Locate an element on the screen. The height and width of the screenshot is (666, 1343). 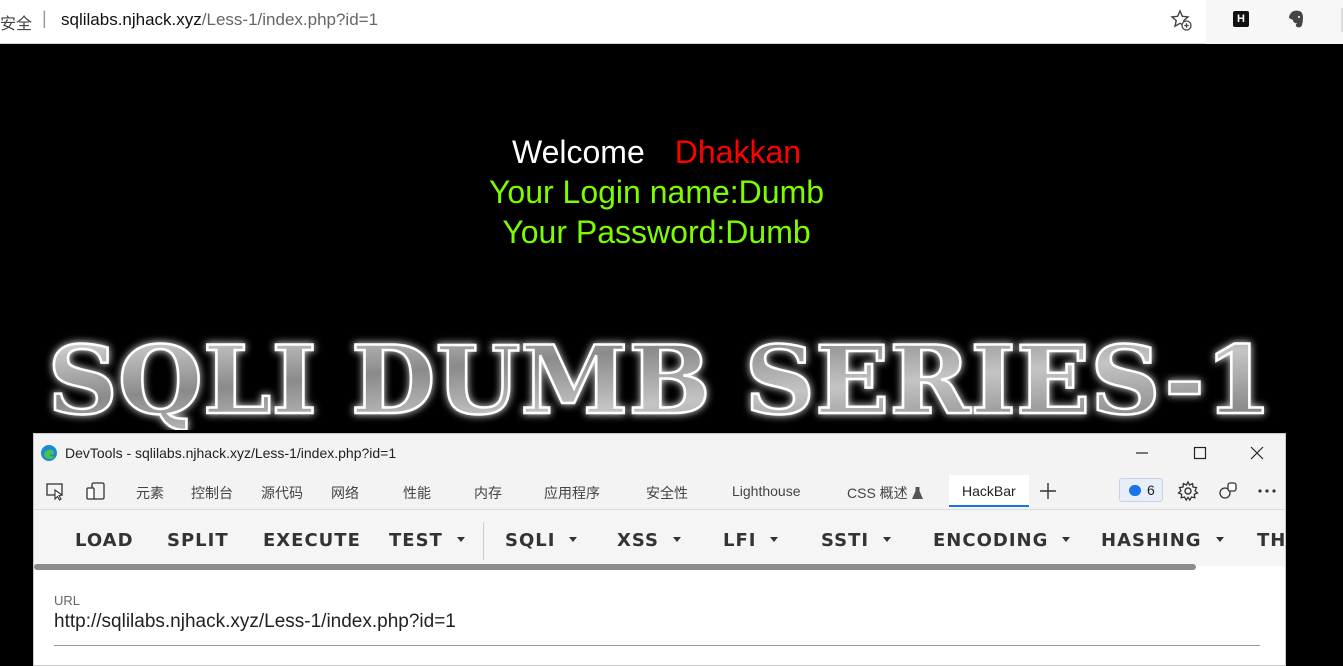
tab-security: 安全性 is located at coordinates (667, 493).